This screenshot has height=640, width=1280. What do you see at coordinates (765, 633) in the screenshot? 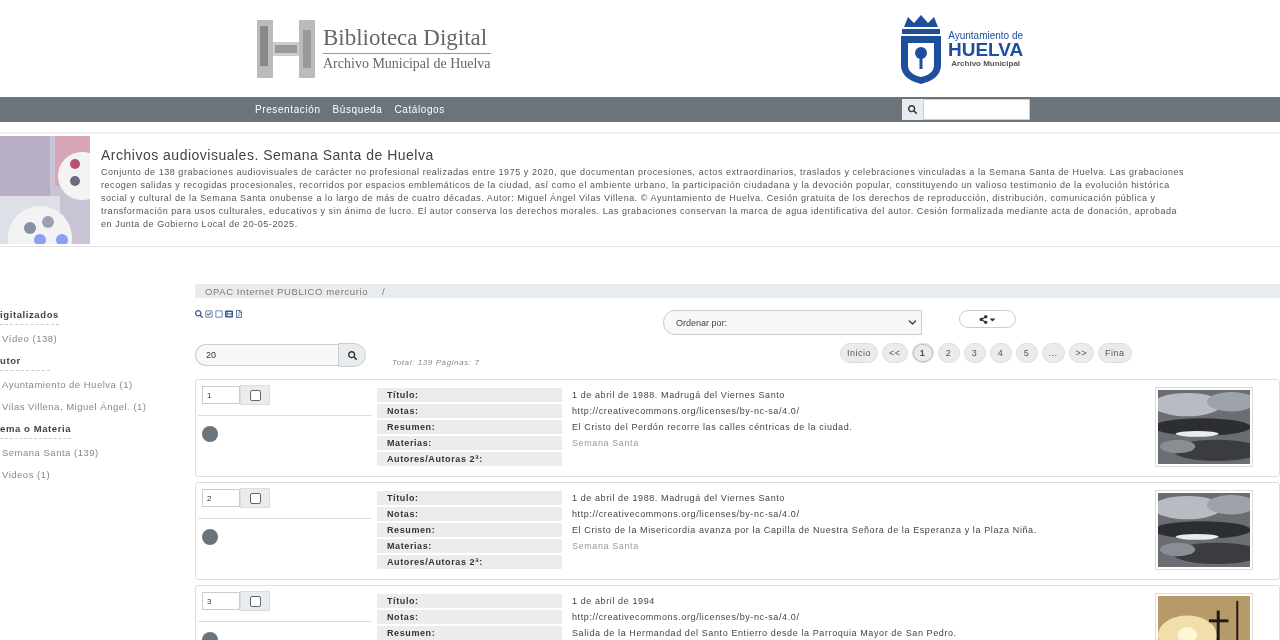
I see `field-value: Salida de la Hermandad del Santo Entierro desde la Parroquia Mayor de San Pedro.` at bounding box center [765, 633].